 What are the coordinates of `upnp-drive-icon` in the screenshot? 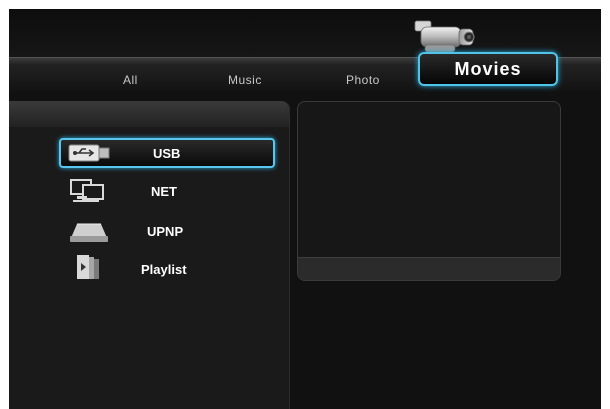 It's located at (88, 231).